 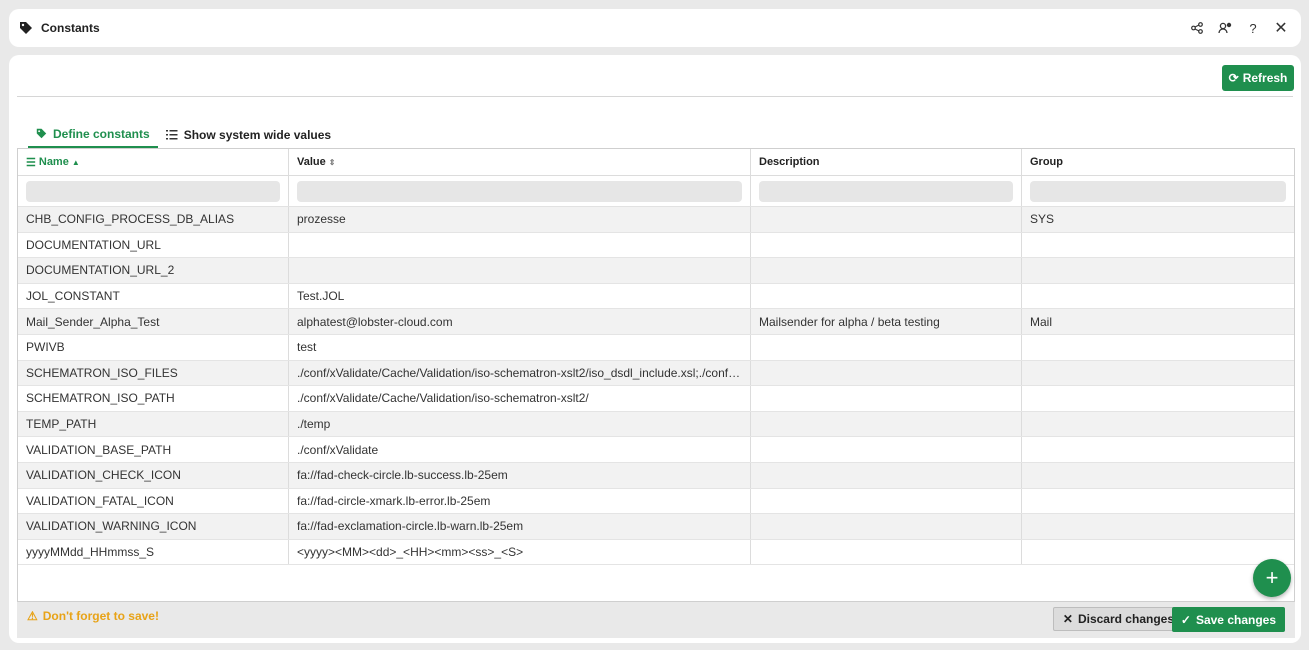 What do you see at coordinates (153, 296) in the screenshot?
I see `cell-name: JOL_CONSTANT` at bounding box center [153, 296].